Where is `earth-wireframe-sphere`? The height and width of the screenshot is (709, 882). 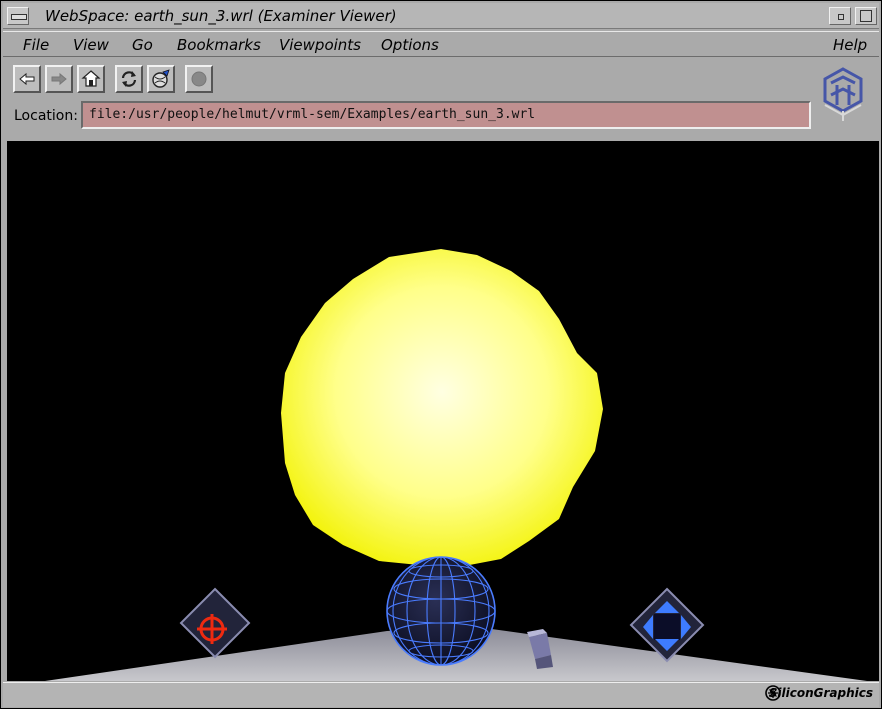 earth-wireframe-sphere is located at coordinates (441, 611).